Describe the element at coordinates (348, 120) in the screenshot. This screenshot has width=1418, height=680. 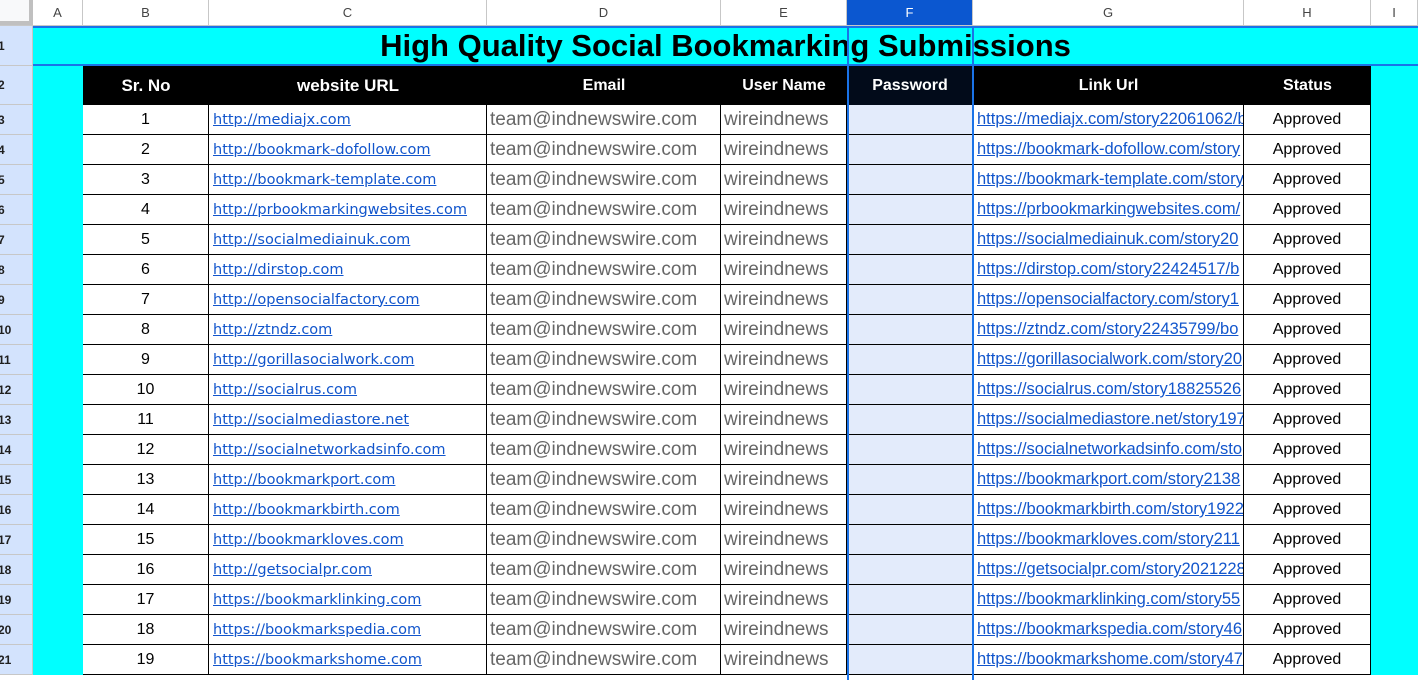
I see `website-url-link: http://mediajx.com` at that location.